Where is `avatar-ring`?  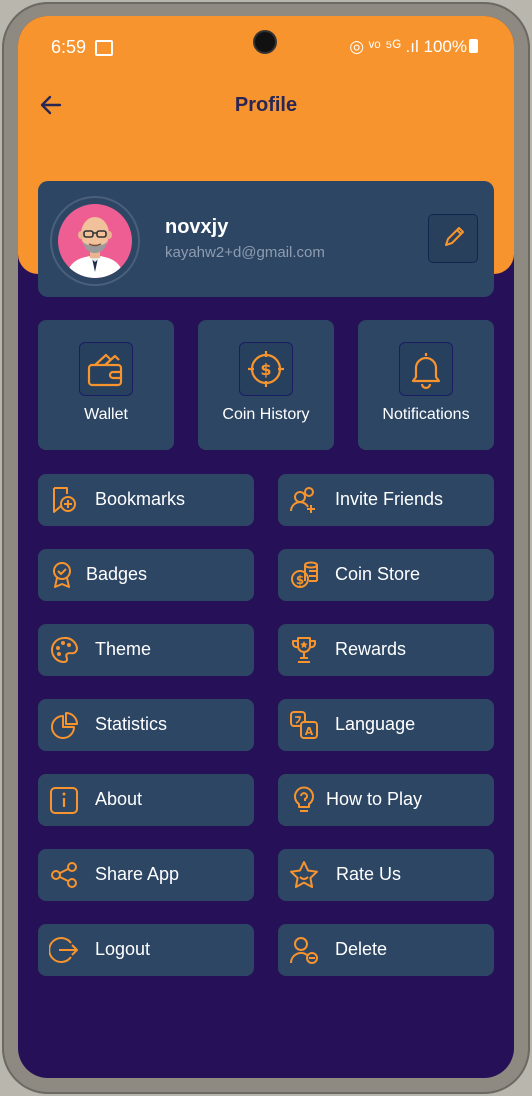 avatar-ring is located at coordinates (95, 241).